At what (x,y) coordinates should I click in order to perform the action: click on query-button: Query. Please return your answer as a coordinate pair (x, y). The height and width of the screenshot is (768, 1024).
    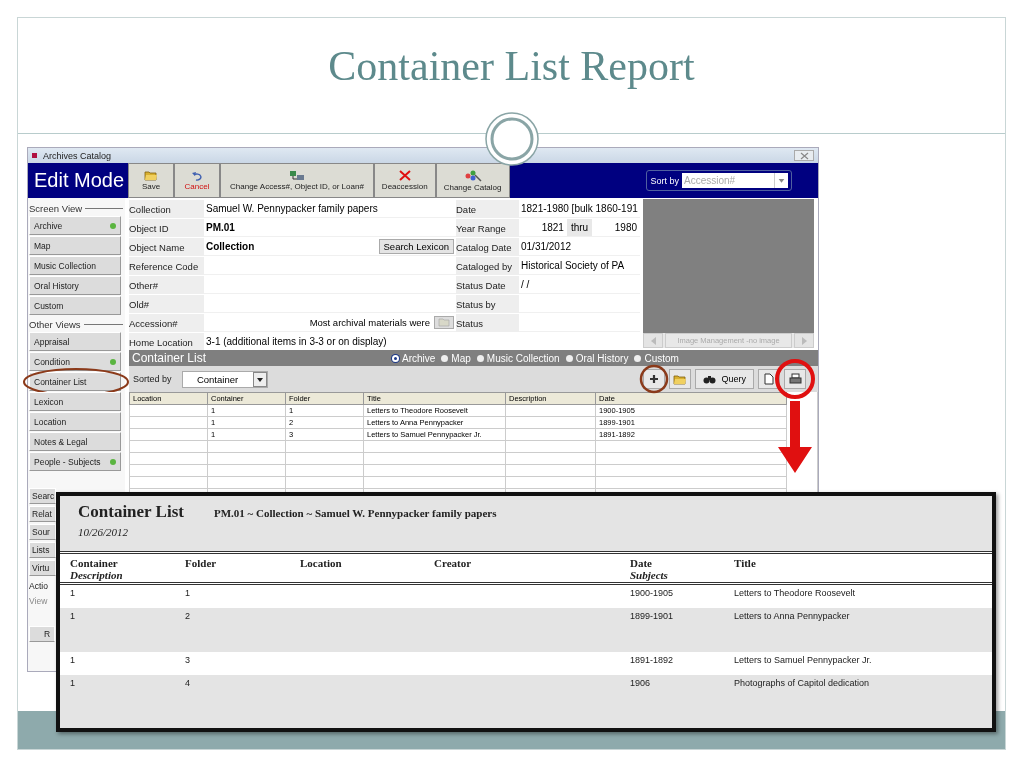
    Looking at the image, I should click on (724, 379).